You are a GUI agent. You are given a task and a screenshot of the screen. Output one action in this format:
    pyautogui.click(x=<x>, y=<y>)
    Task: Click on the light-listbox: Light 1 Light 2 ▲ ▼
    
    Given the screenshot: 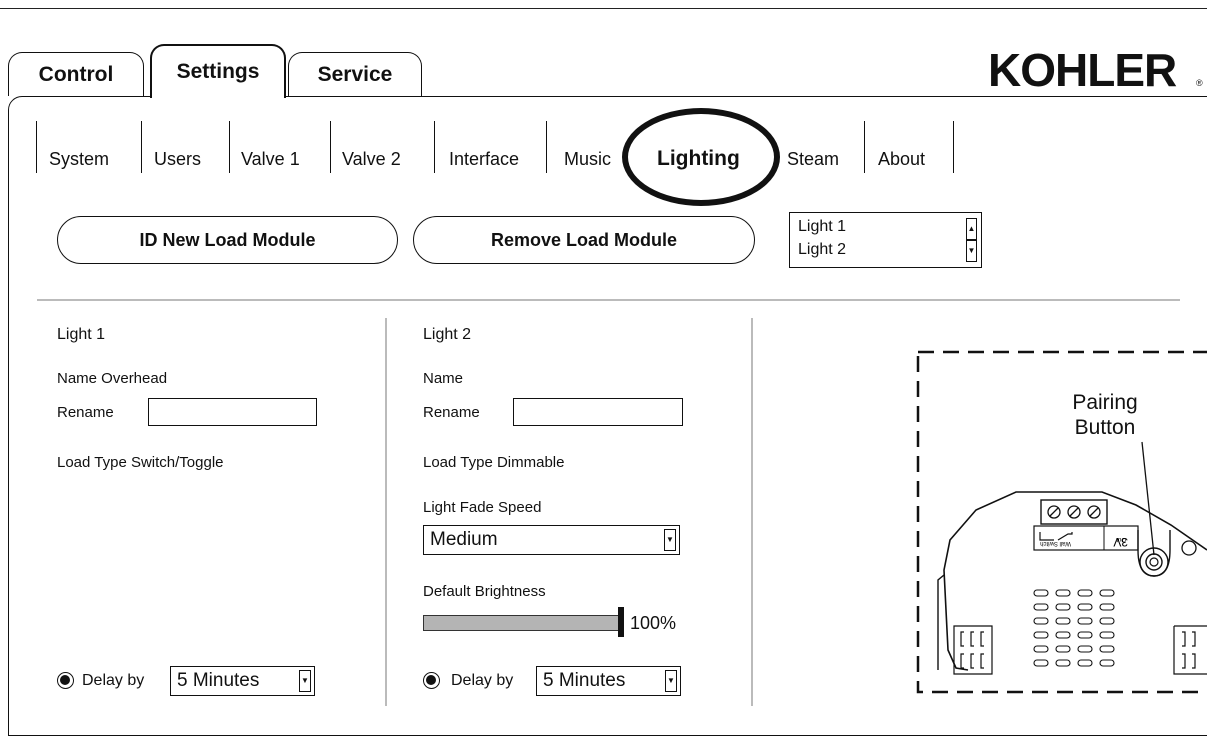 What is the action you would take?
    pyautogui.click(x=885, y=240)
    